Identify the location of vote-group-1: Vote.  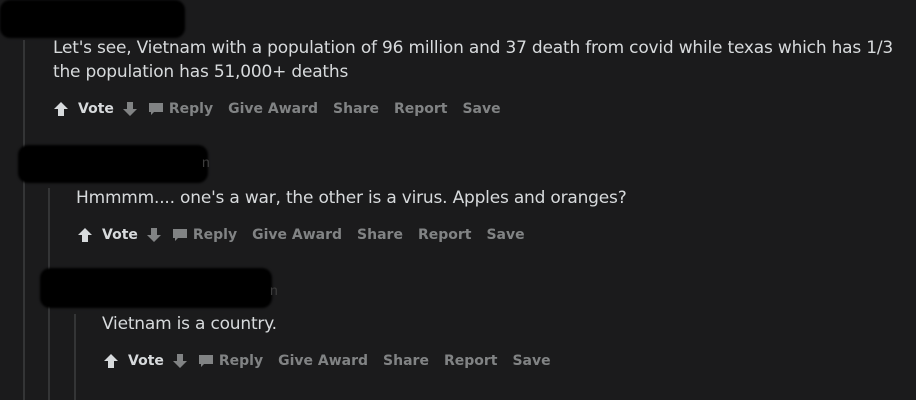
(95, 109).